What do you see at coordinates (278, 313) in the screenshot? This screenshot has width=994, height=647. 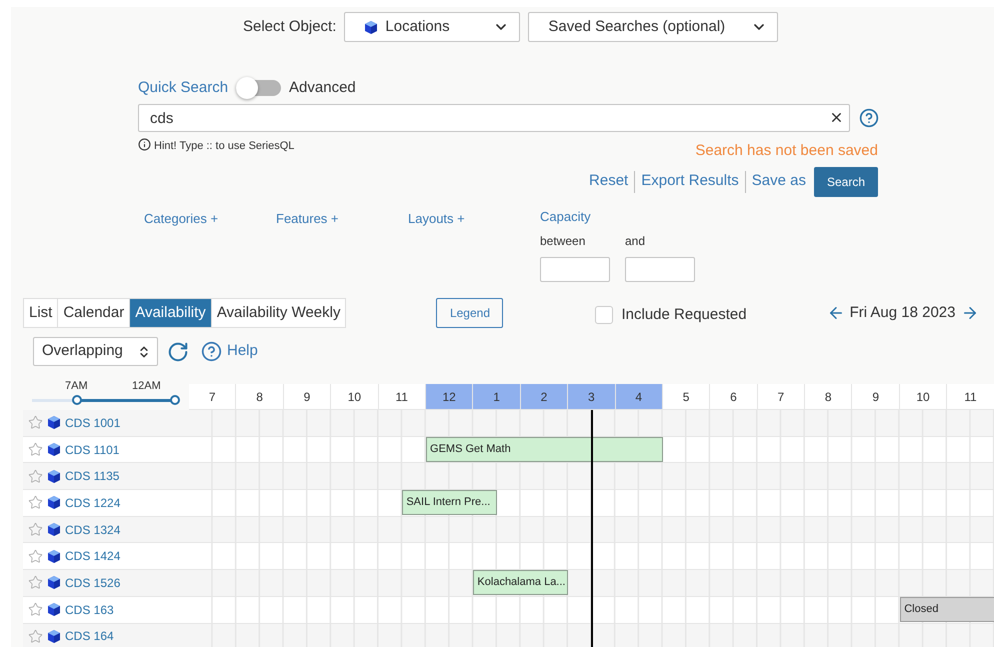 I see `view-tab: Availability Weekly` at bounding box center [278, 313].